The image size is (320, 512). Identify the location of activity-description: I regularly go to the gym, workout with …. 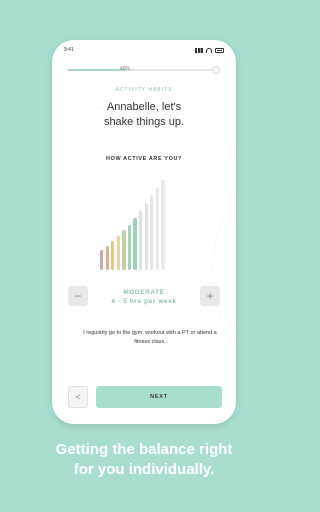
(150, 337).